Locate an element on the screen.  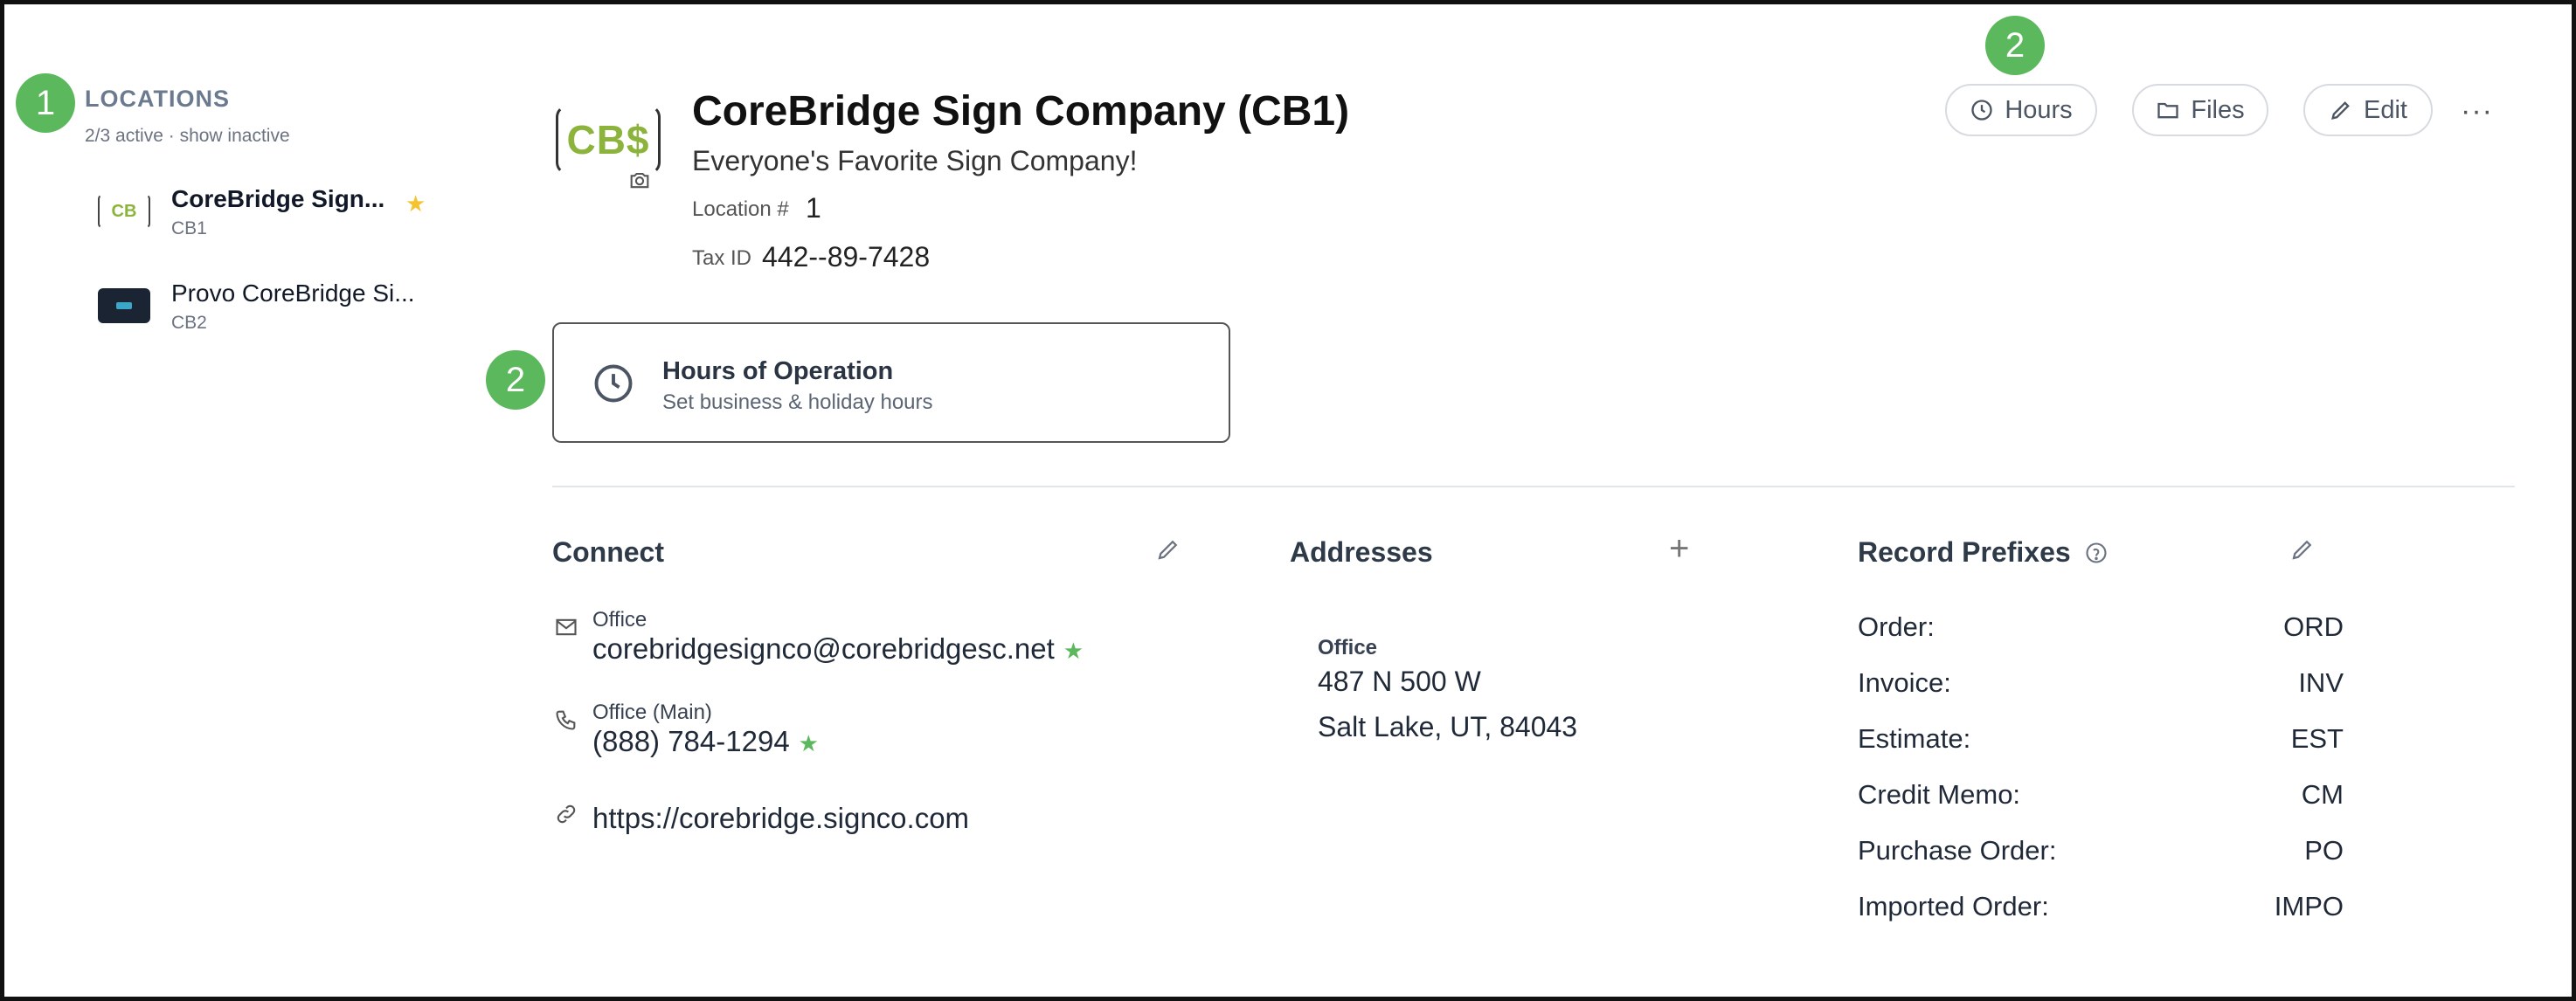
active-count: 2/3 active is located at coordinates (124, 136).